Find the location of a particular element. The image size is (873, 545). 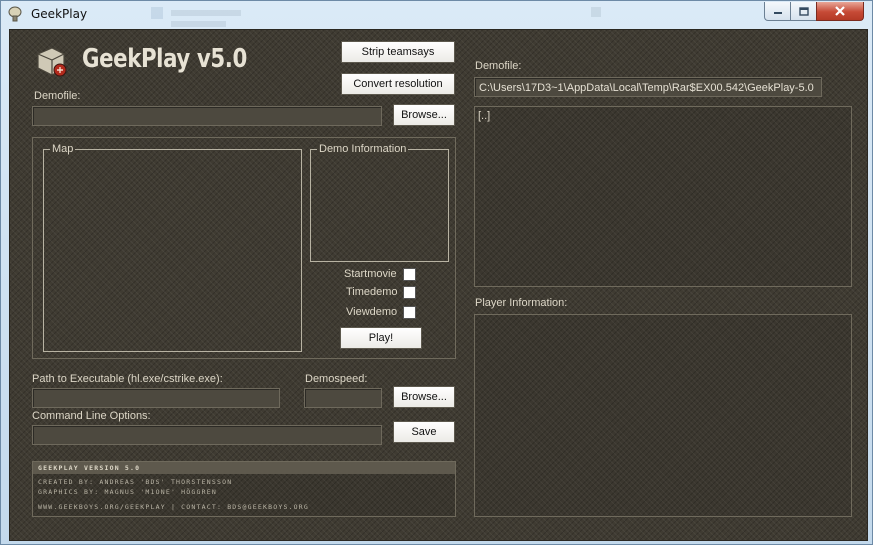

geekplay-app-icon is located at coordinates (15, 14).